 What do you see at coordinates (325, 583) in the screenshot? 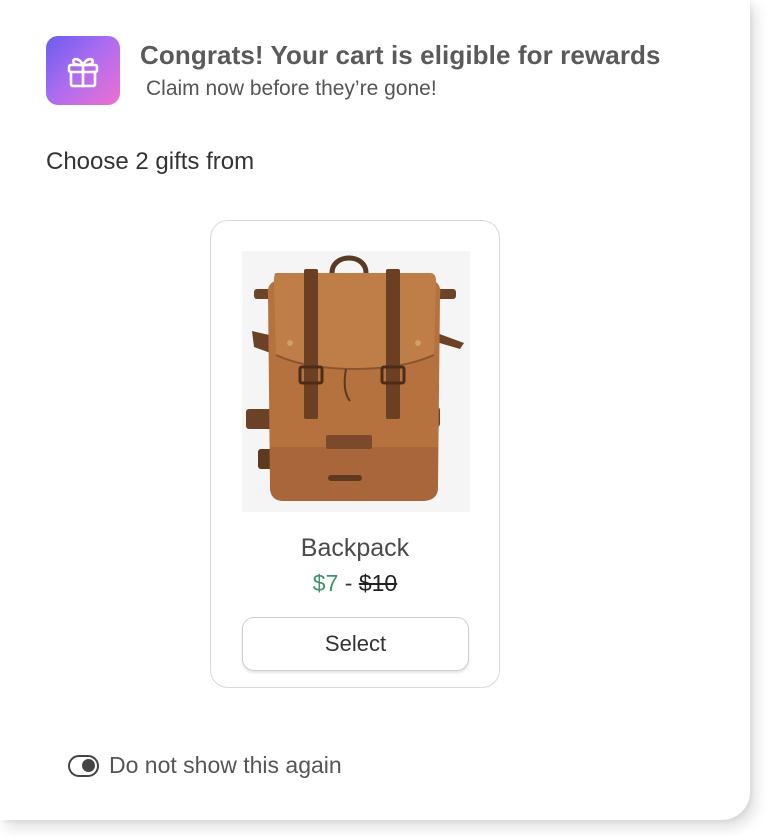
I see `sale-price: $7` at bounding box center [325, 583].